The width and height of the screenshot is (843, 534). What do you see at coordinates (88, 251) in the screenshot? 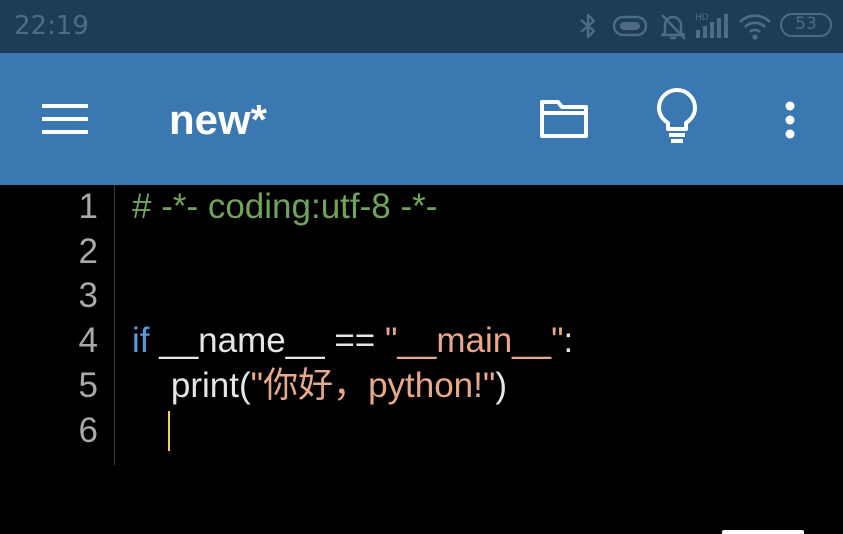
I see `line-number: 2` at bounding box center [88, 251].